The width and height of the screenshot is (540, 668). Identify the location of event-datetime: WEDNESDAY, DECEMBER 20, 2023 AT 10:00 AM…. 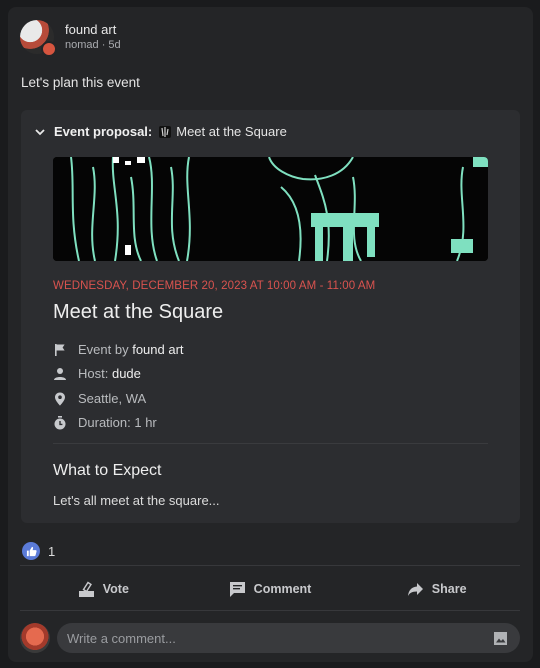
(214, 286).